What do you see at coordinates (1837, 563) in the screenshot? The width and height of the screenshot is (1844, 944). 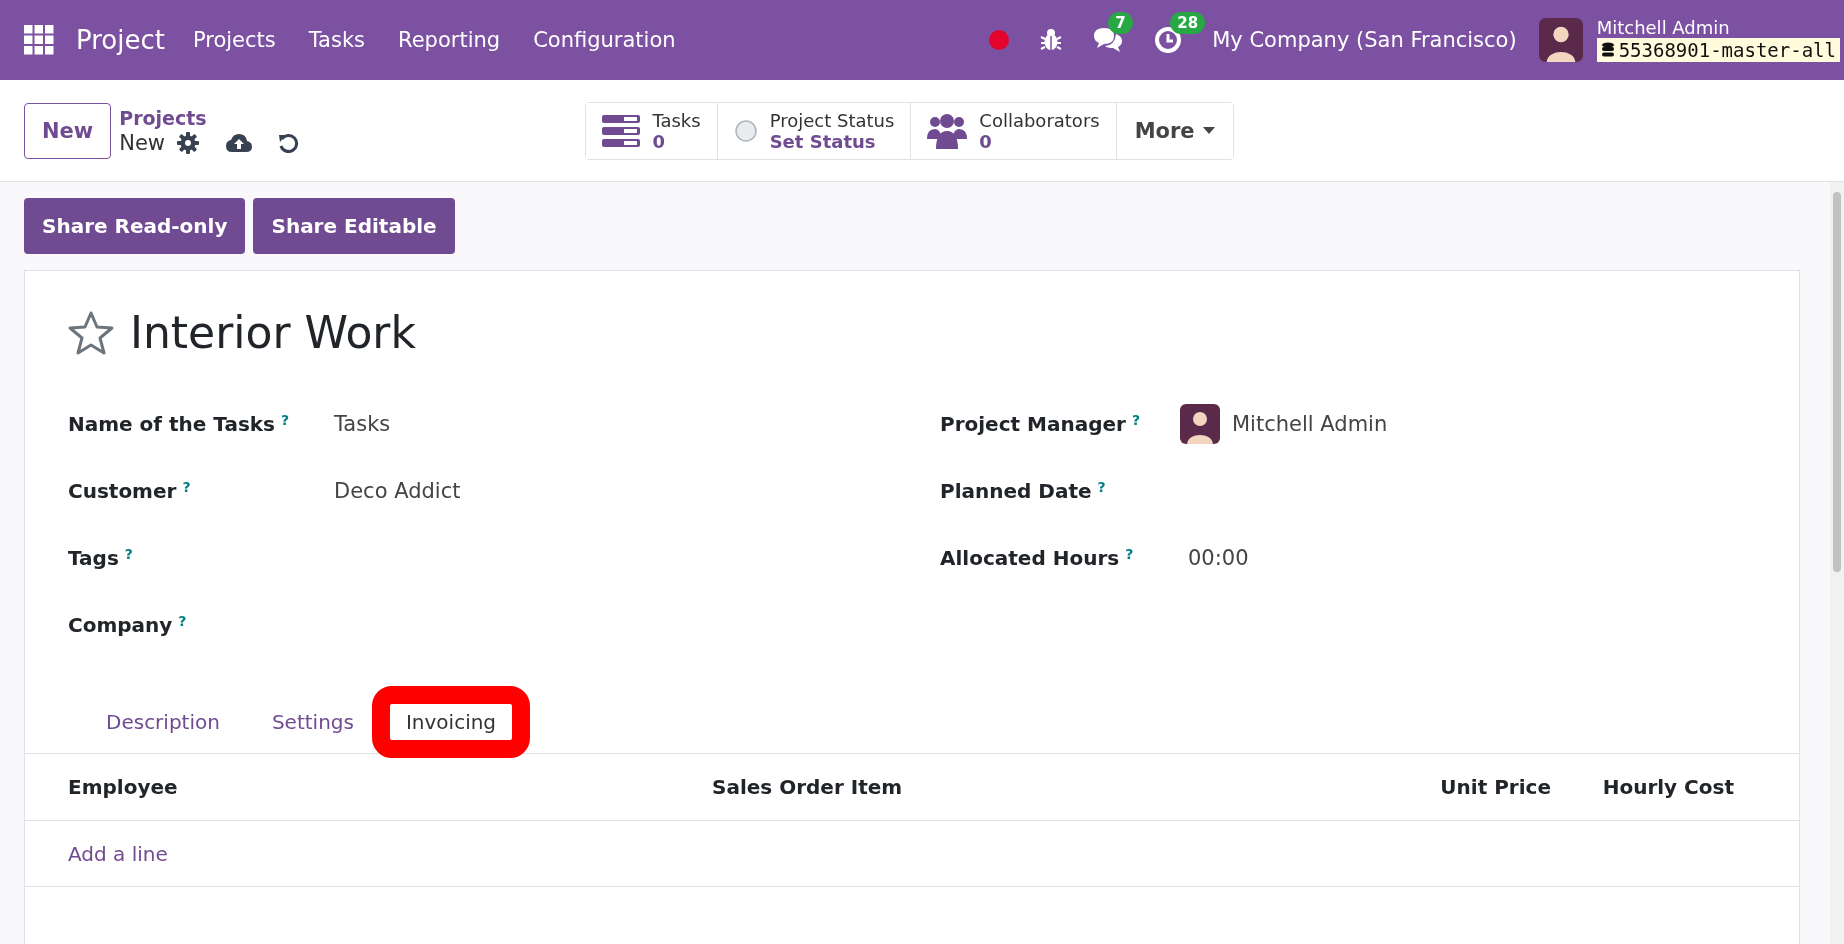 I see `scrollbar` at bounding box center [1837, 563].